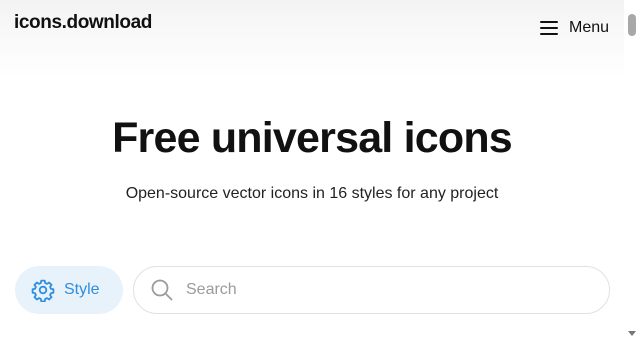  Describe the element at coordinates (312, 138) in the screenshot. I see `page-title: Free universal icons` at that location.